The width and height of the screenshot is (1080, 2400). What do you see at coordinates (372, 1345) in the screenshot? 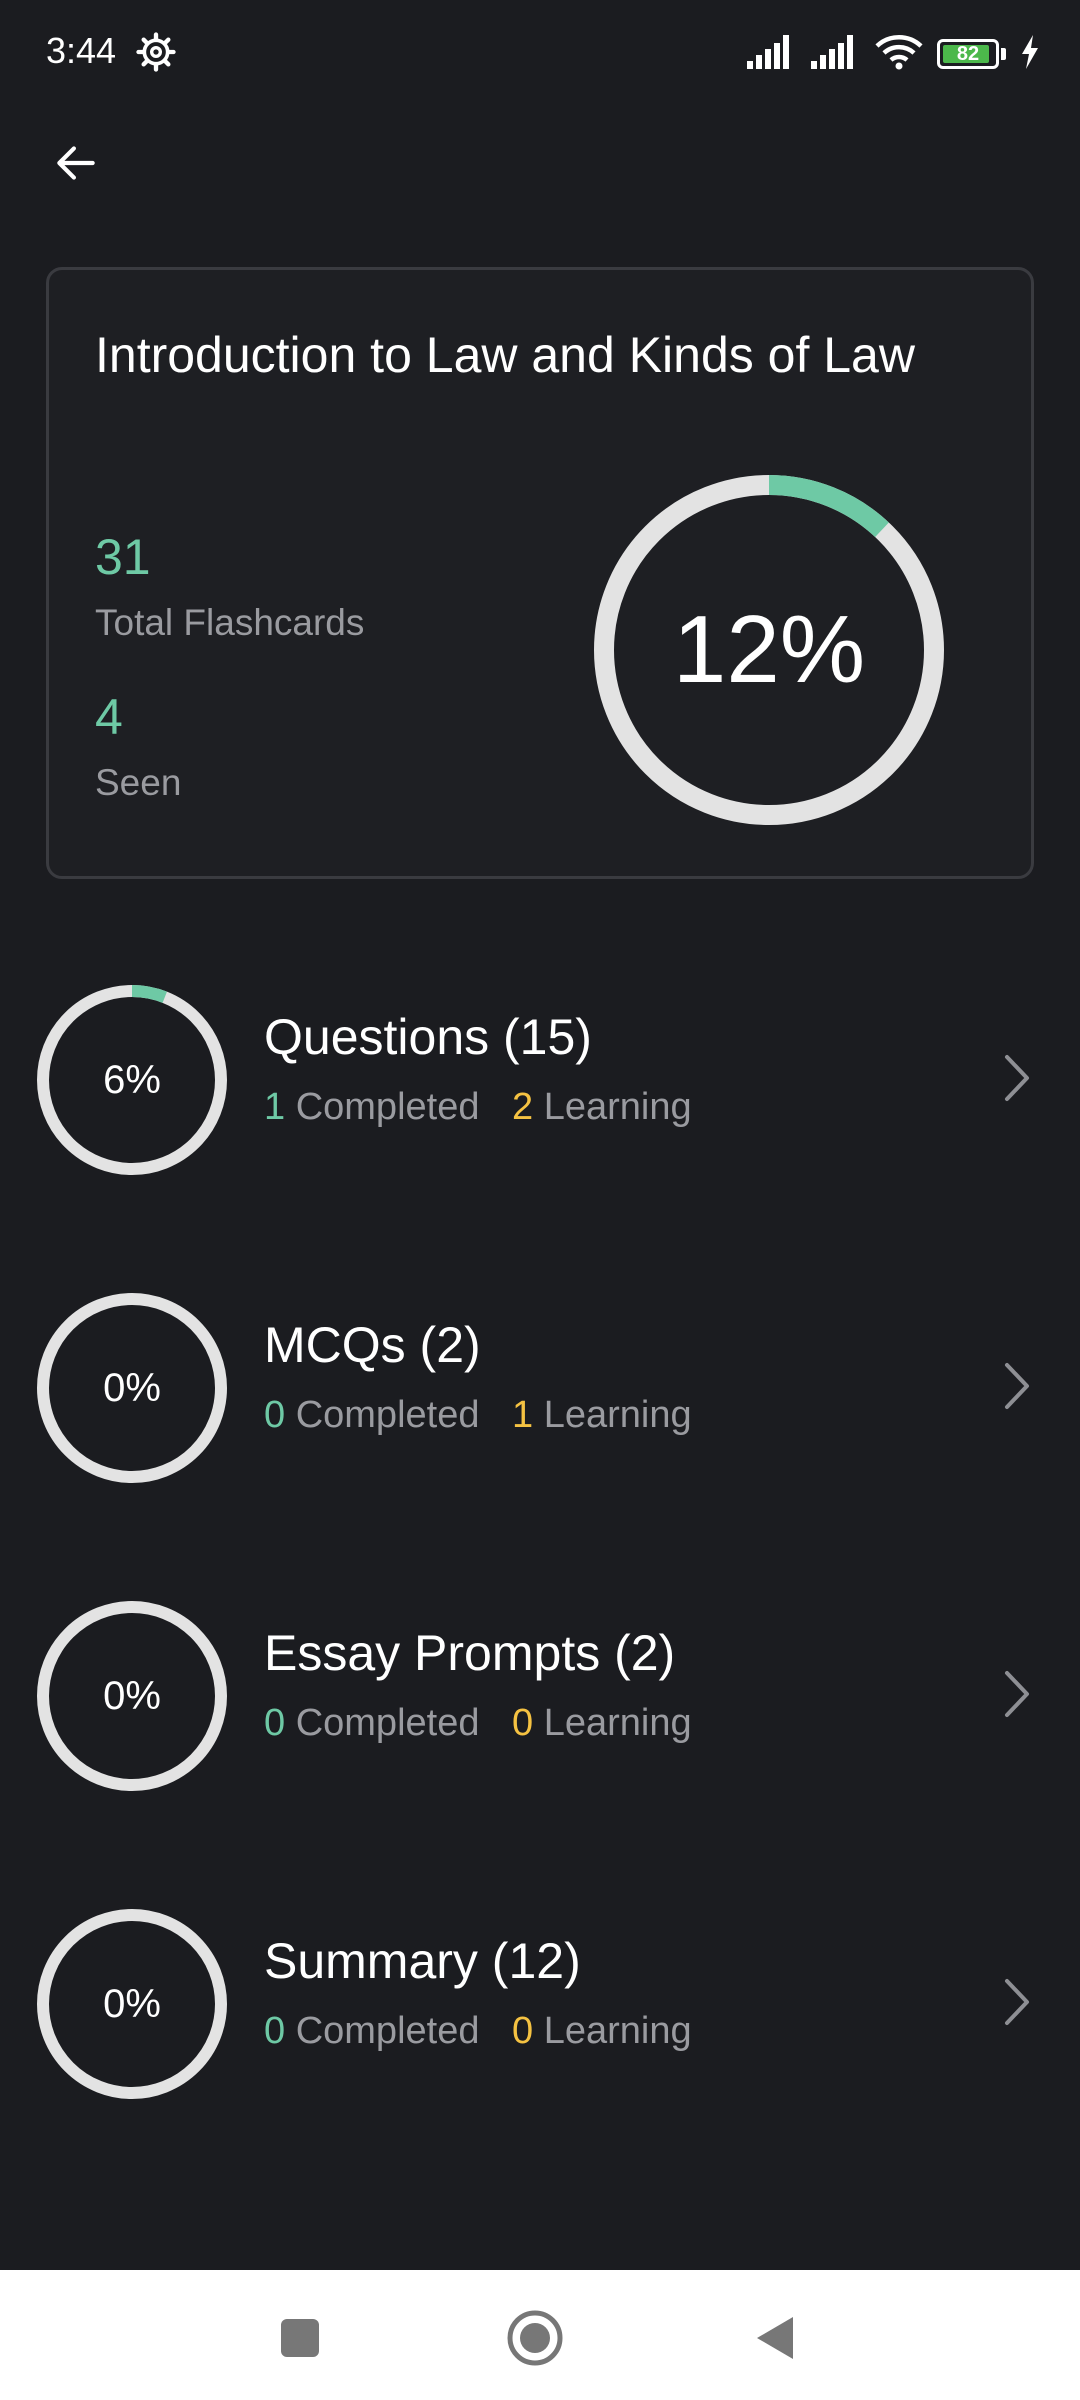
I see `section-title: MCQs (2)` at bounding box center [372, 1345].